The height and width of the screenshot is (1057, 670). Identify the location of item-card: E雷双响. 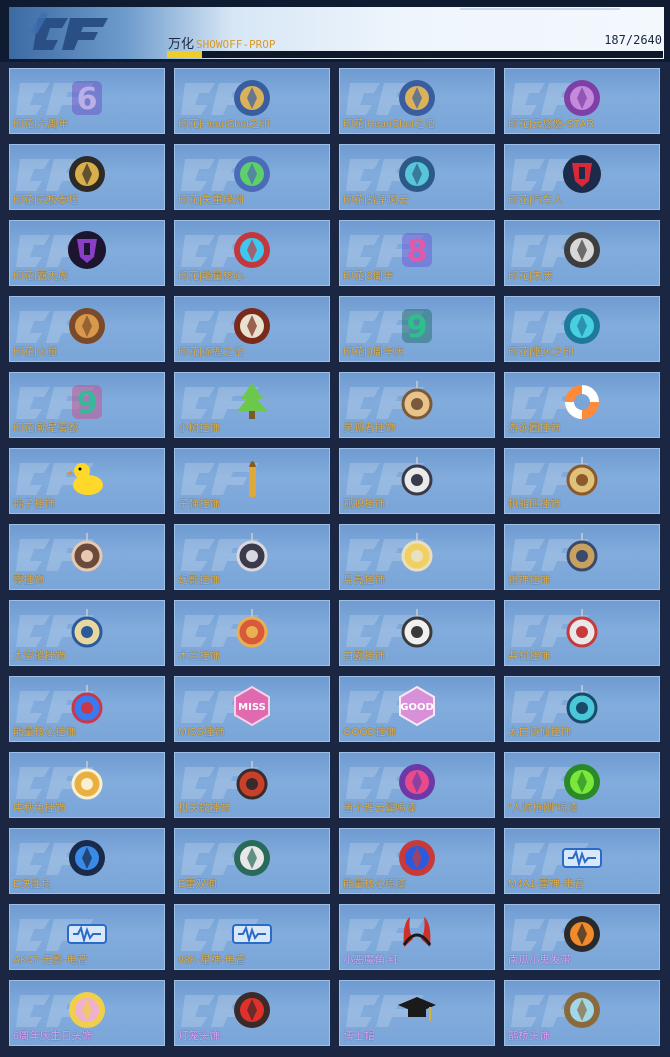
(252, 861).